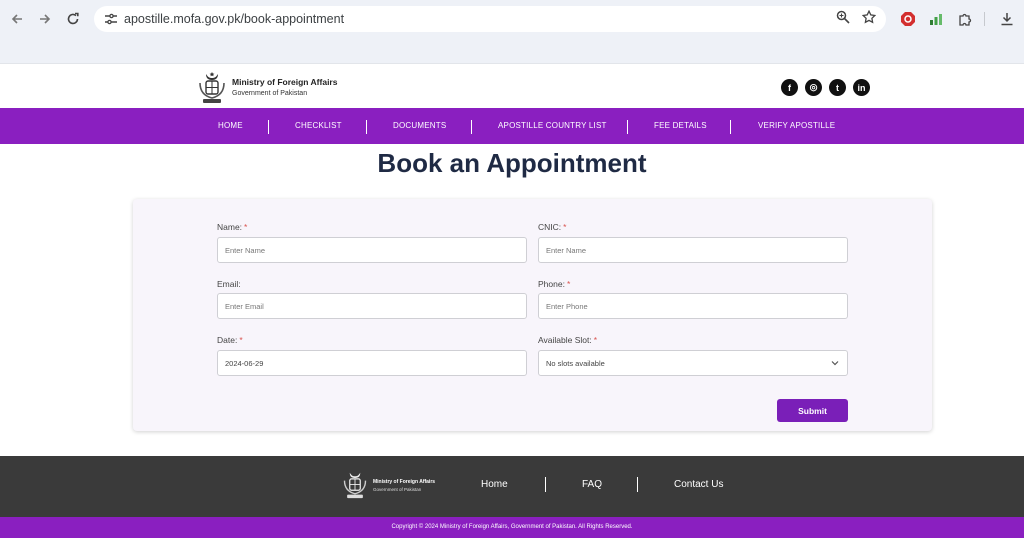  Describe the element at coordinates (230, 126) in the screenshot. I see `nav-home: HOME` at that location.